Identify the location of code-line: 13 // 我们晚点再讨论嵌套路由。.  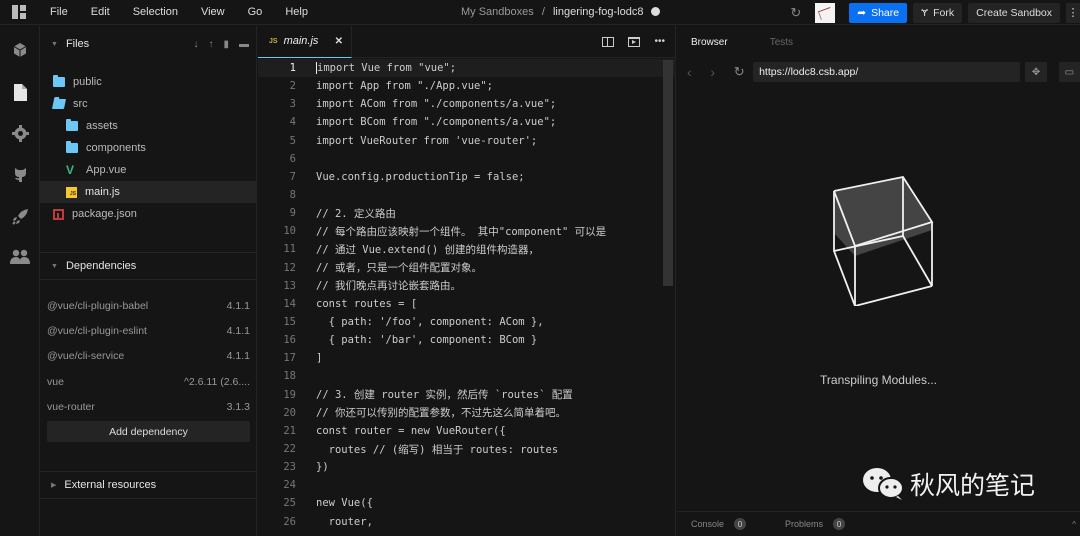
(467, 286).